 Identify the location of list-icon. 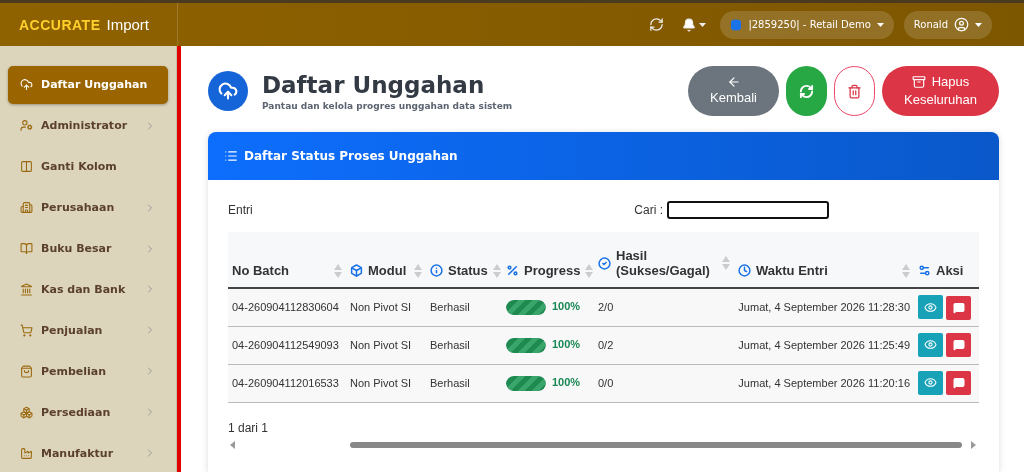
(231, 156).